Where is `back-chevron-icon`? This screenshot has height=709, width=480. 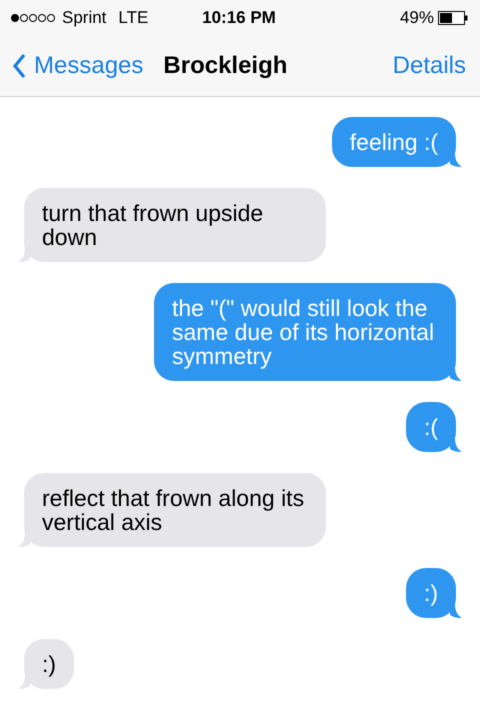
back-chevron-icon is located at coordinates (19, 66).